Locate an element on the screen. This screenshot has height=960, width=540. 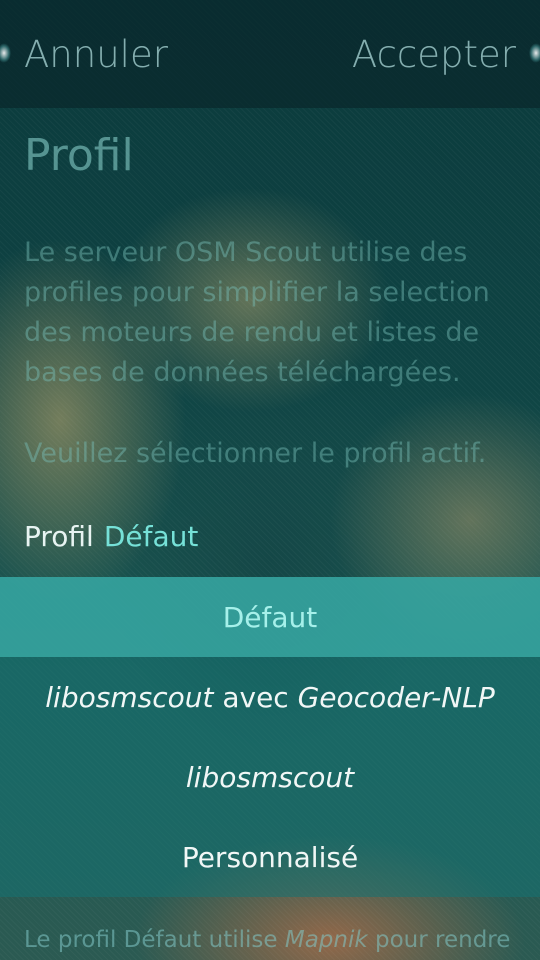
dialog-header: Annuler Accepter is located at coordinates (270, 54).